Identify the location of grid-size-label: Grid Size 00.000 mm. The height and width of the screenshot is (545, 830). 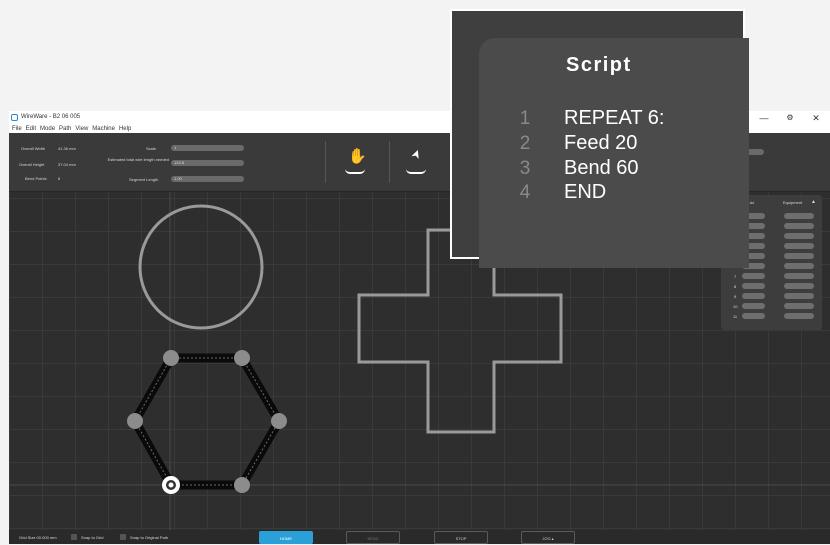
(38, 537).